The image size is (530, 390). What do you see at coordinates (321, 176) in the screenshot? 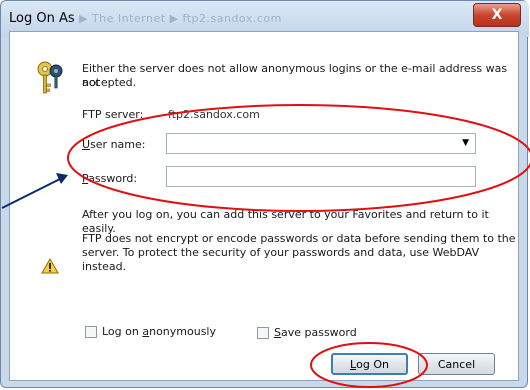
I see `password-field` at bounding box center [321, 176].